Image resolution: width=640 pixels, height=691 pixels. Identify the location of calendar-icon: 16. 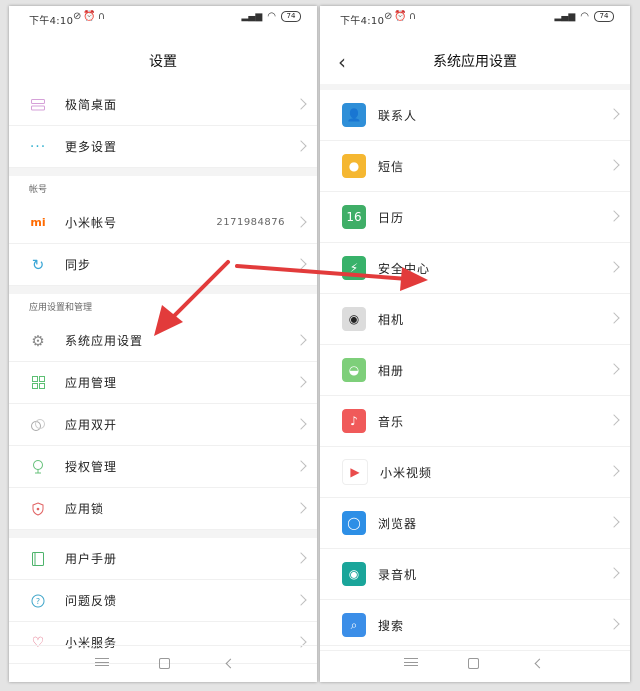
(354, 217).